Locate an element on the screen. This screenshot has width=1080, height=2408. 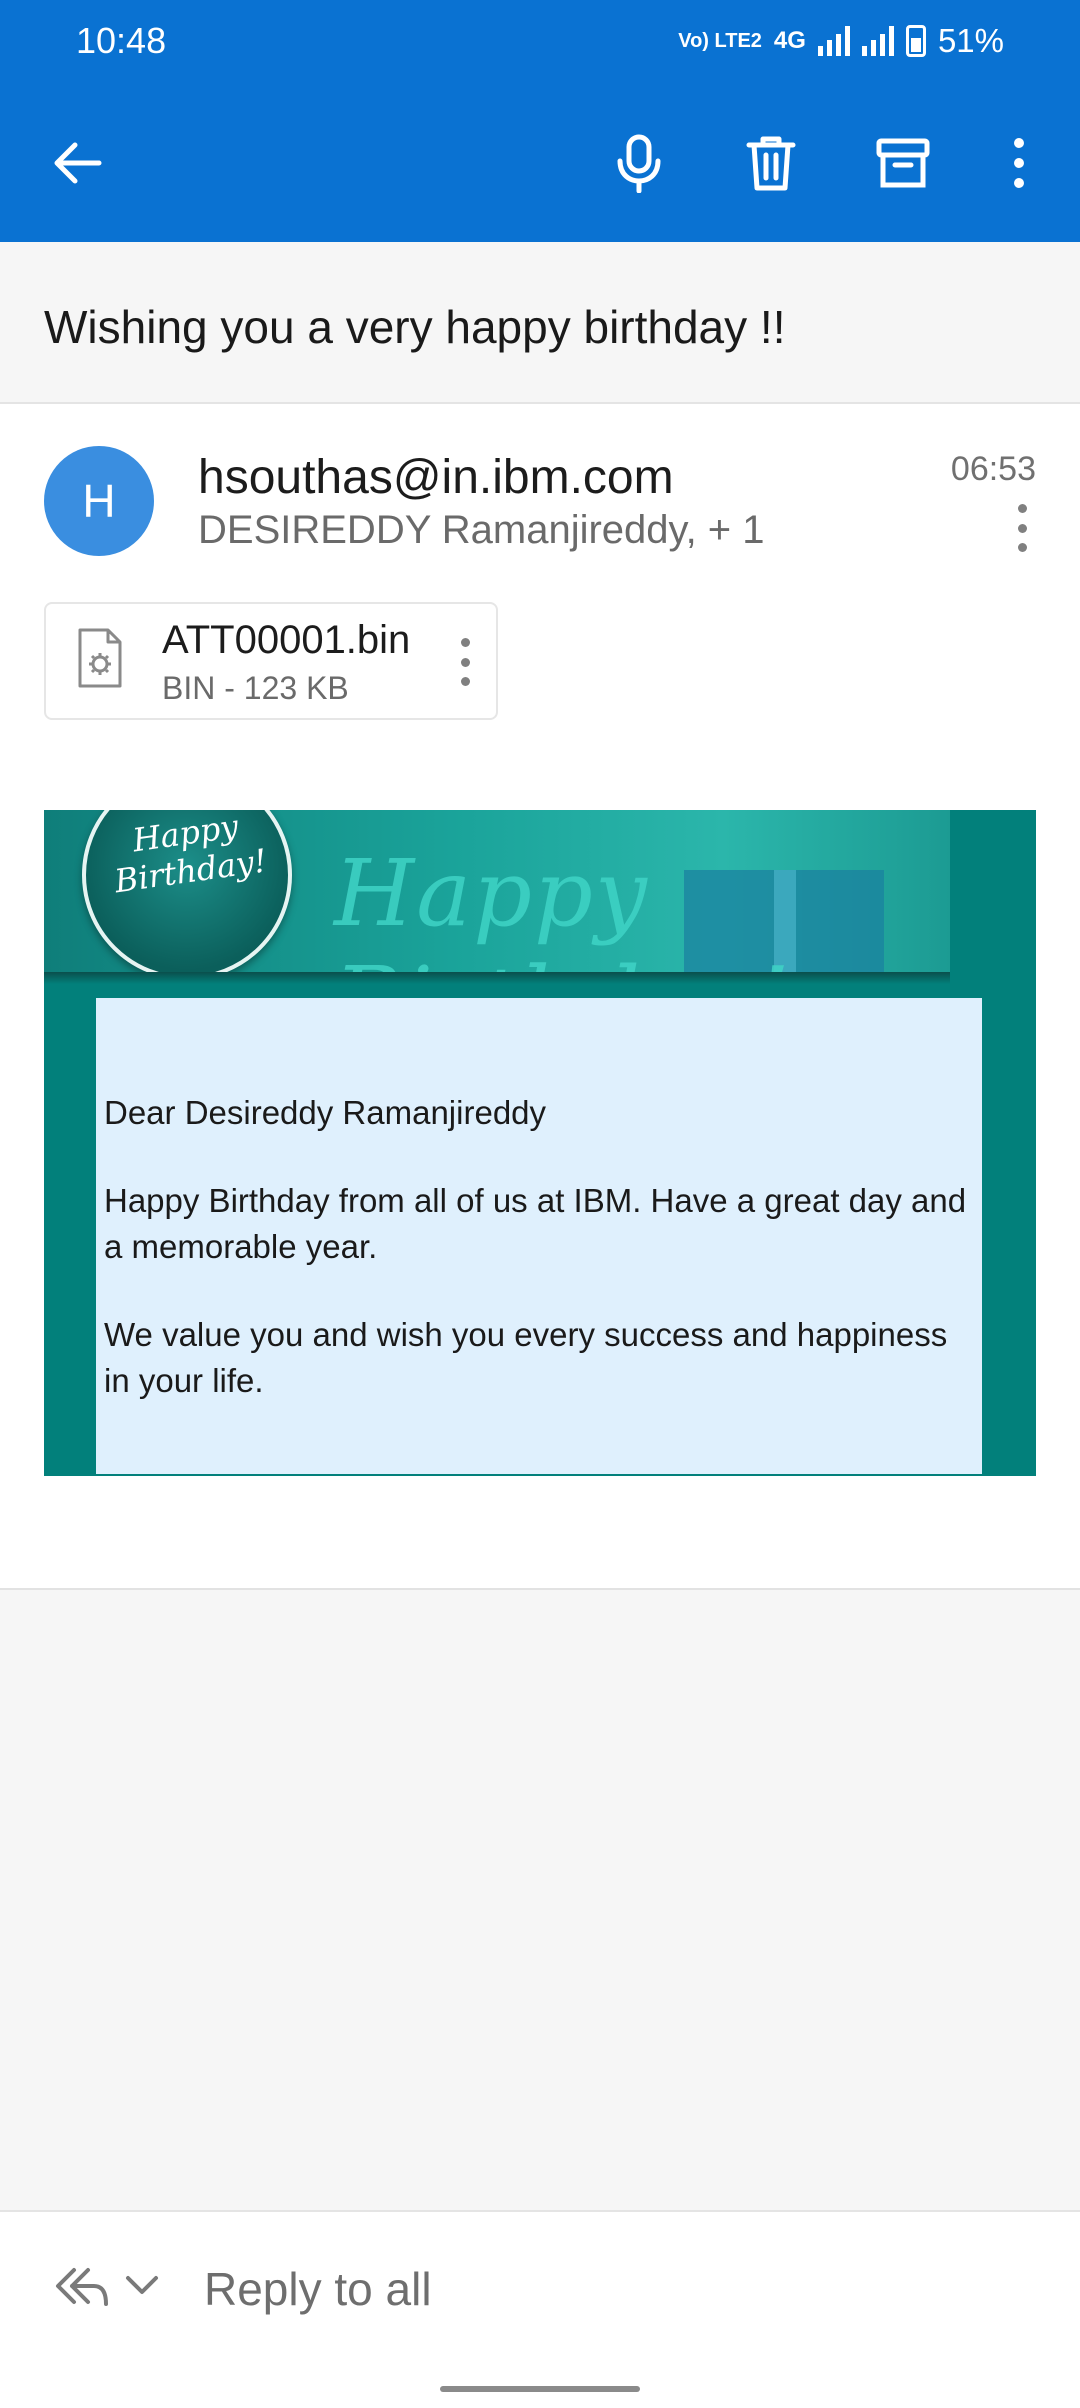
email-subject: Wishing you a very happy birthday !! is located at coordinates (415, 327).